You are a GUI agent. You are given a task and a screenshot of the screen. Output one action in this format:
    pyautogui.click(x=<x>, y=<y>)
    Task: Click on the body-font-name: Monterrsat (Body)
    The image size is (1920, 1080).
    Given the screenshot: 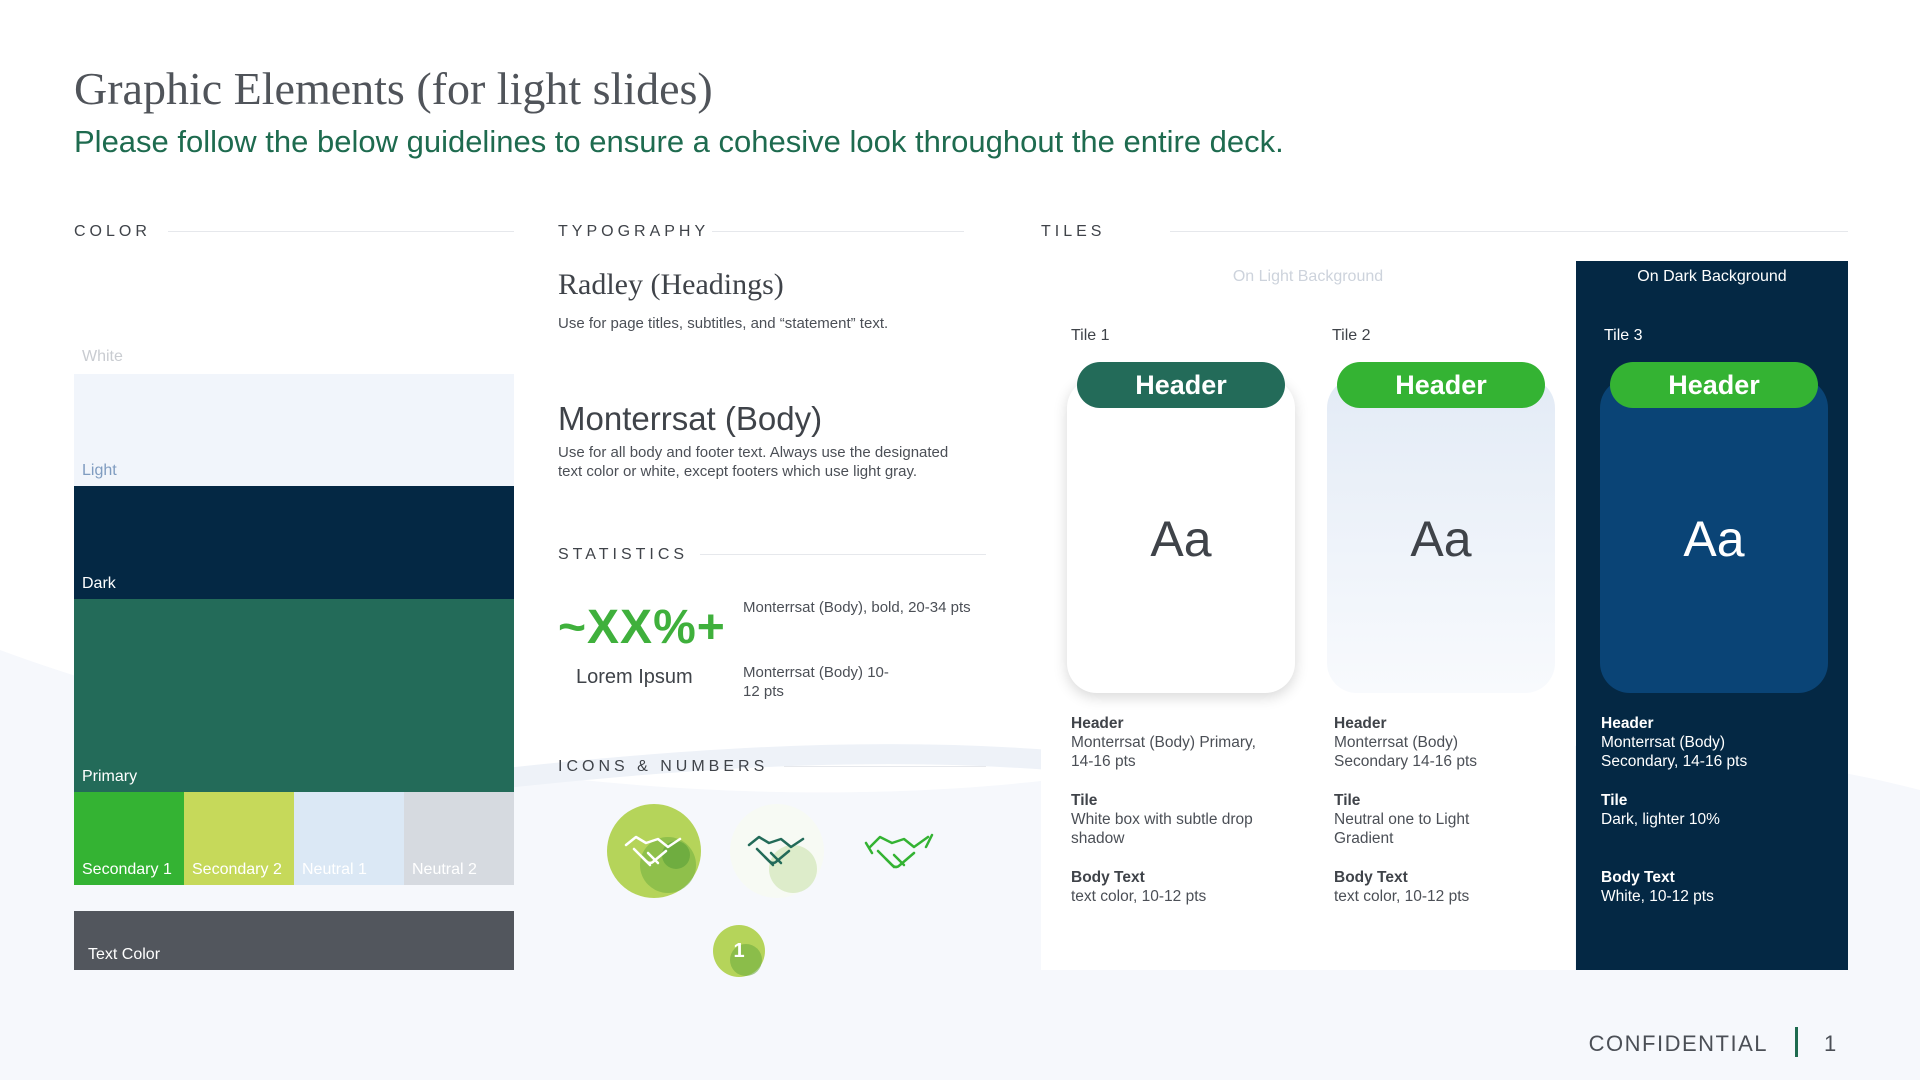 What is the action you would take?
    pyautogui.click(x=690, y=418)
    